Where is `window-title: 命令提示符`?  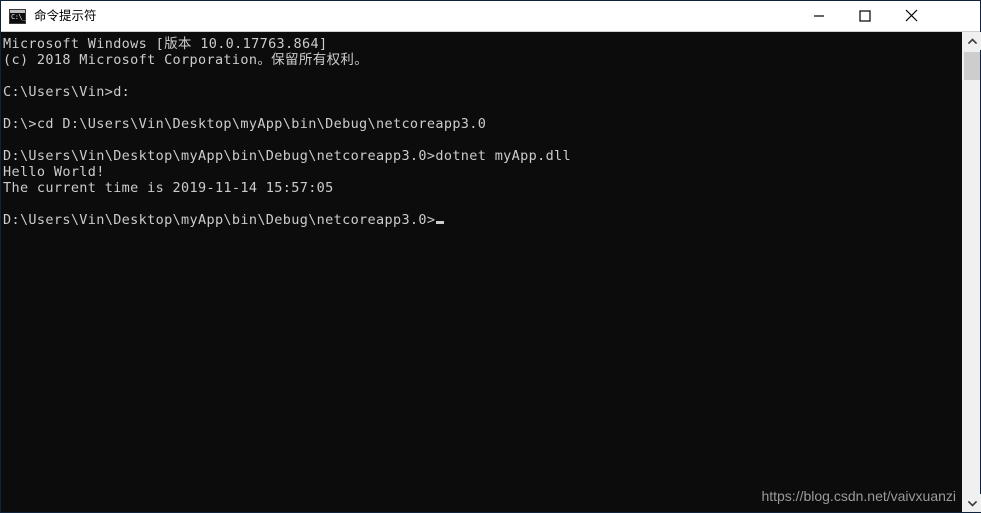
window-title: 命令提示符 is located at coordinates (65, 16).